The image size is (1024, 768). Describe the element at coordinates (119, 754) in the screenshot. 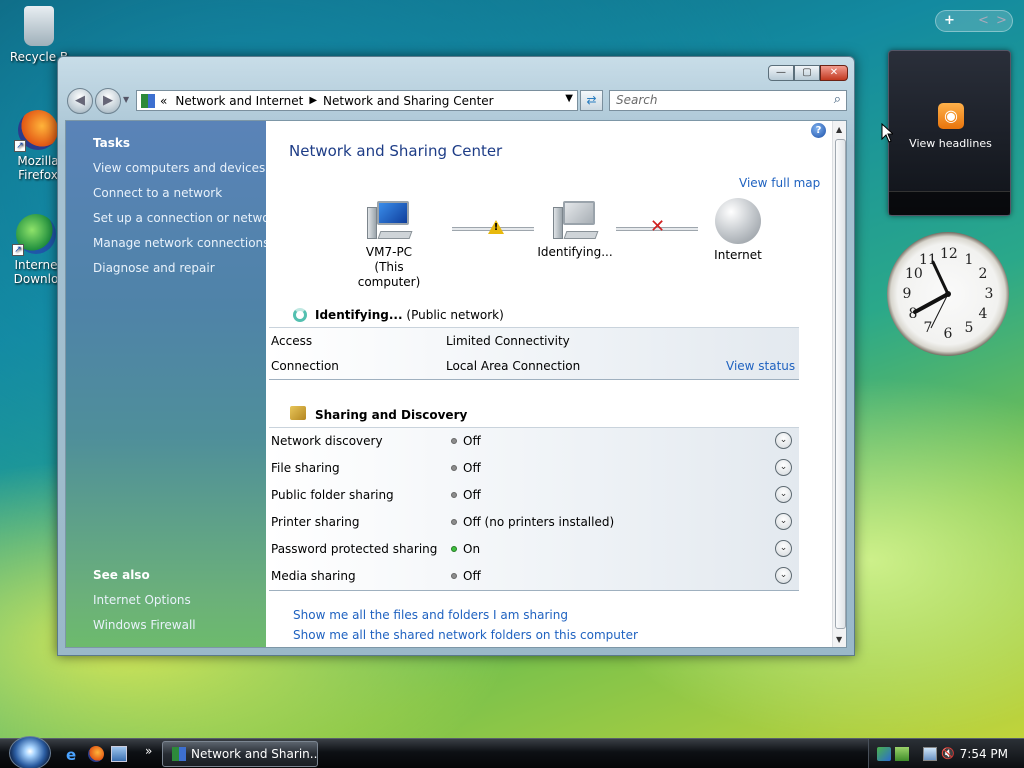

I see `show-desktop-icon` at that location.